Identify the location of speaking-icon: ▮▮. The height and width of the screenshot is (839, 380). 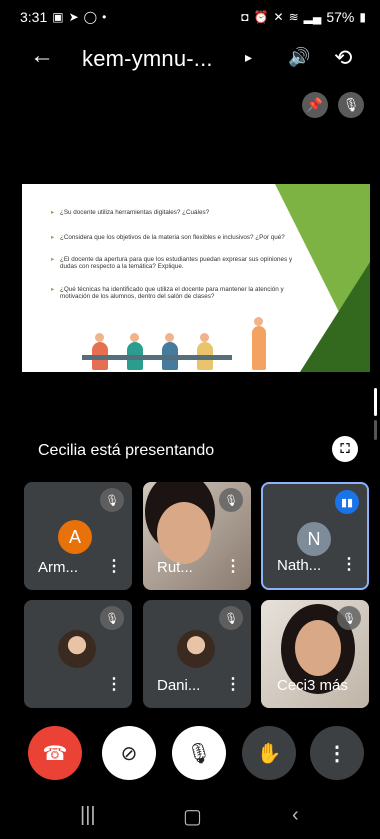
(347, 502).